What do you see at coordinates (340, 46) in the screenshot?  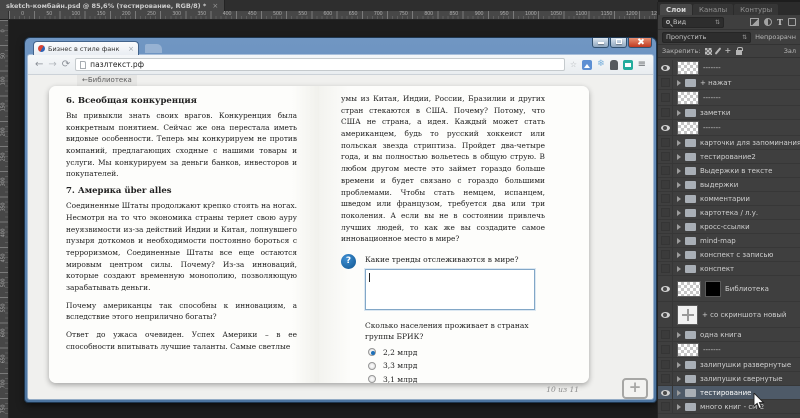 I see `browser-titlebar: Бизнес в стиле фанк ×` at bounding box center [340, 46].